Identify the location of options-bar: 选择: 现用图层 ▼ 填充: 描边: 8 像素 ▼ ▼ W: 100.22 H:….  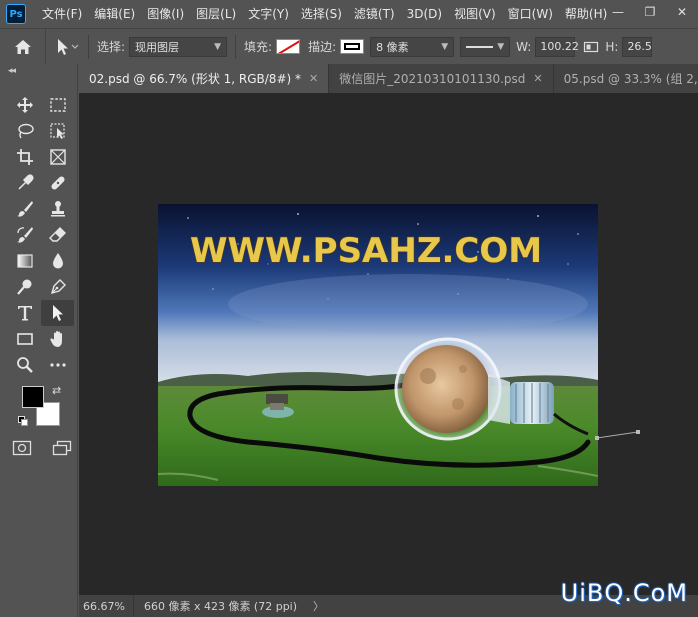
(349, 46).